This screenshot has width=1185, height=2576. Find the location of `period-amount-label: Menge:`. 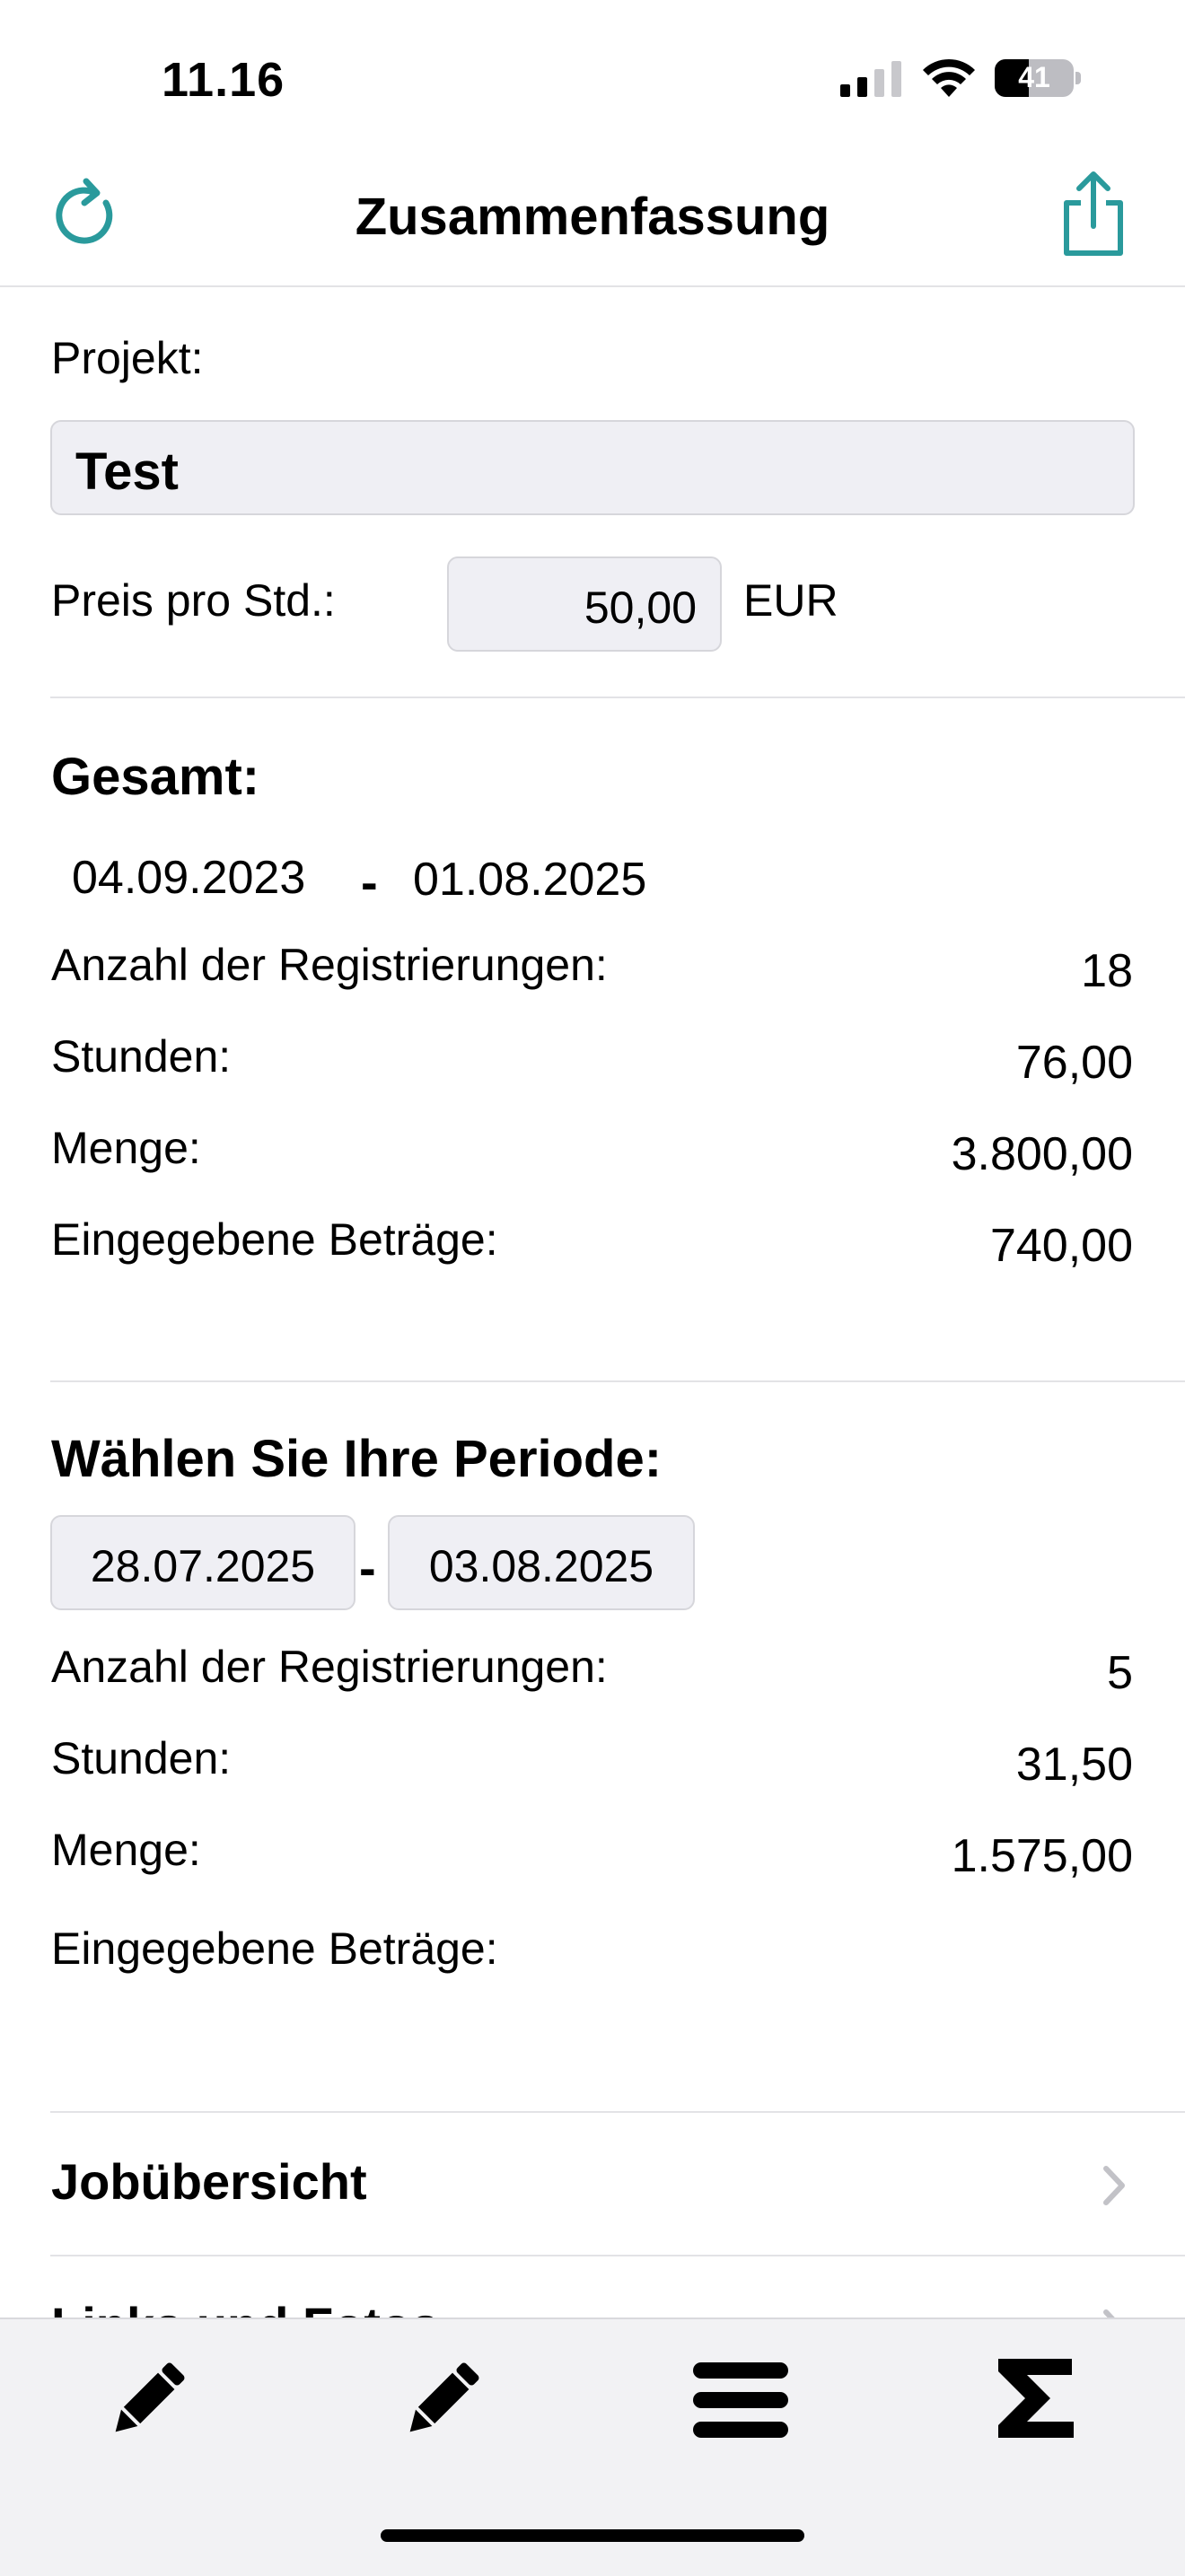

period-amount-label: Menge: is located at coordinates (126, 1850).